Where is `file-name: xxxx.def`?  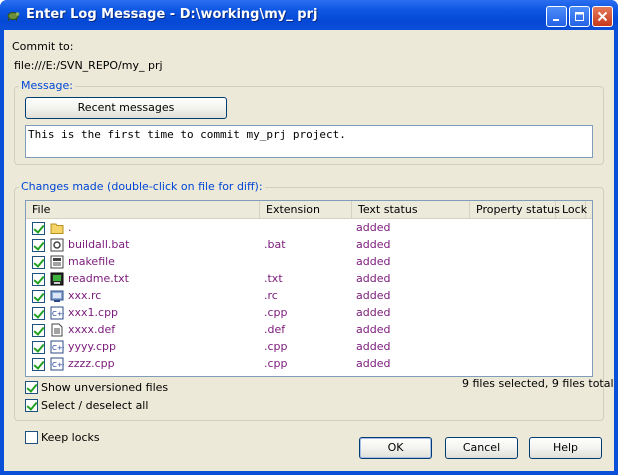 file-name: xxxx.def is located at coordinates (92, 329).